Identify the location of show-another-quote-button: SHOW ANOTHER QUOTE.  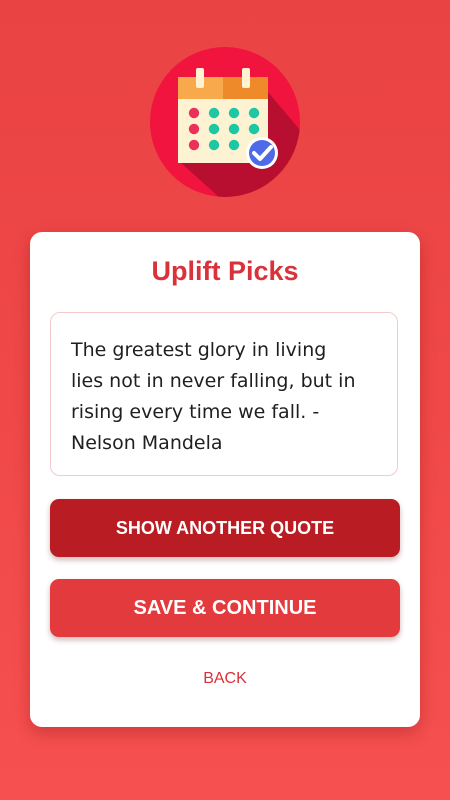
(225, 528).